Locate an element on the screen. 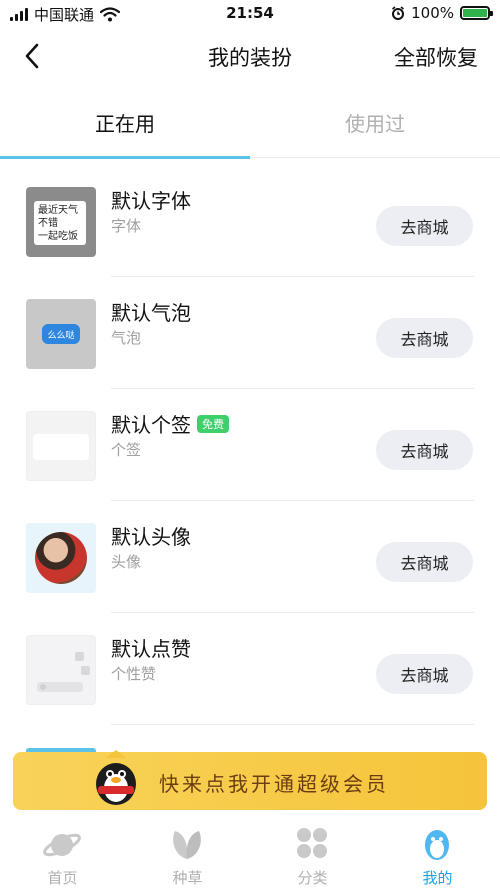  like-thumbnail is located at coordinates (61, 670).